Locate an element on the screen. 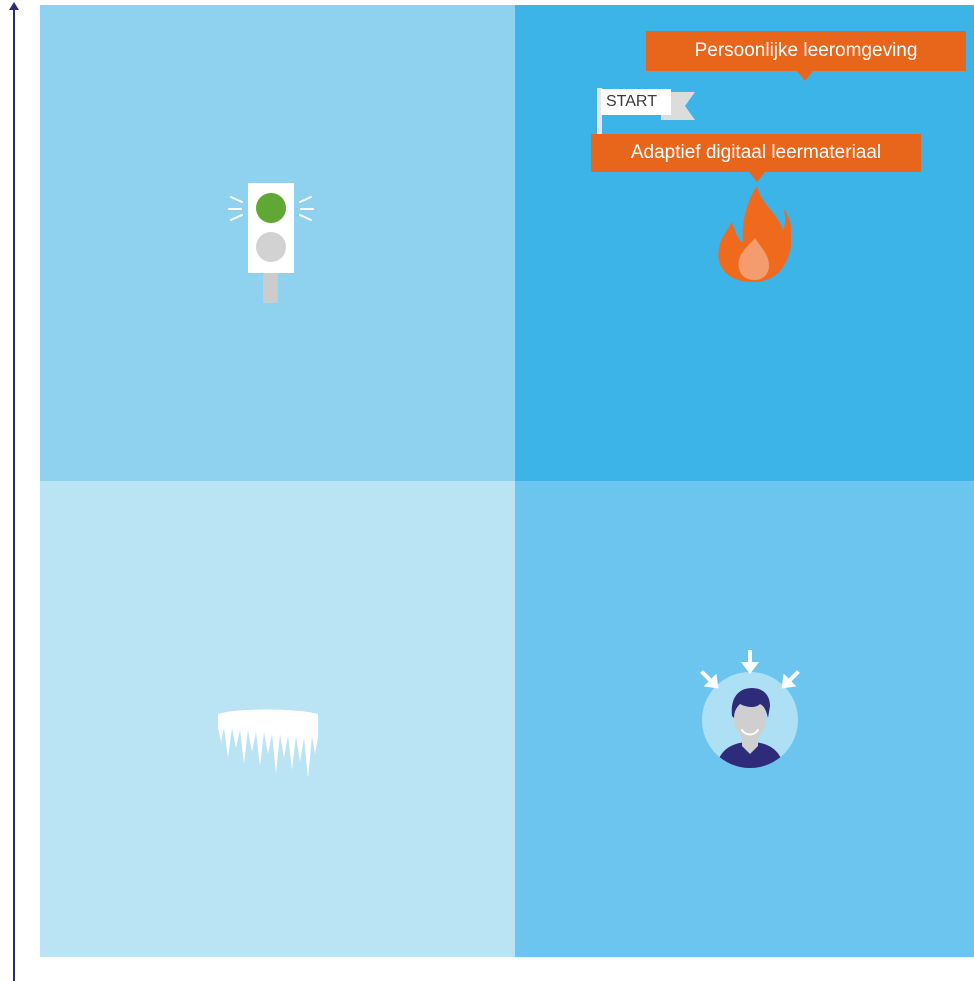  axis-arrow-icon is located at coordinates (14, 6).